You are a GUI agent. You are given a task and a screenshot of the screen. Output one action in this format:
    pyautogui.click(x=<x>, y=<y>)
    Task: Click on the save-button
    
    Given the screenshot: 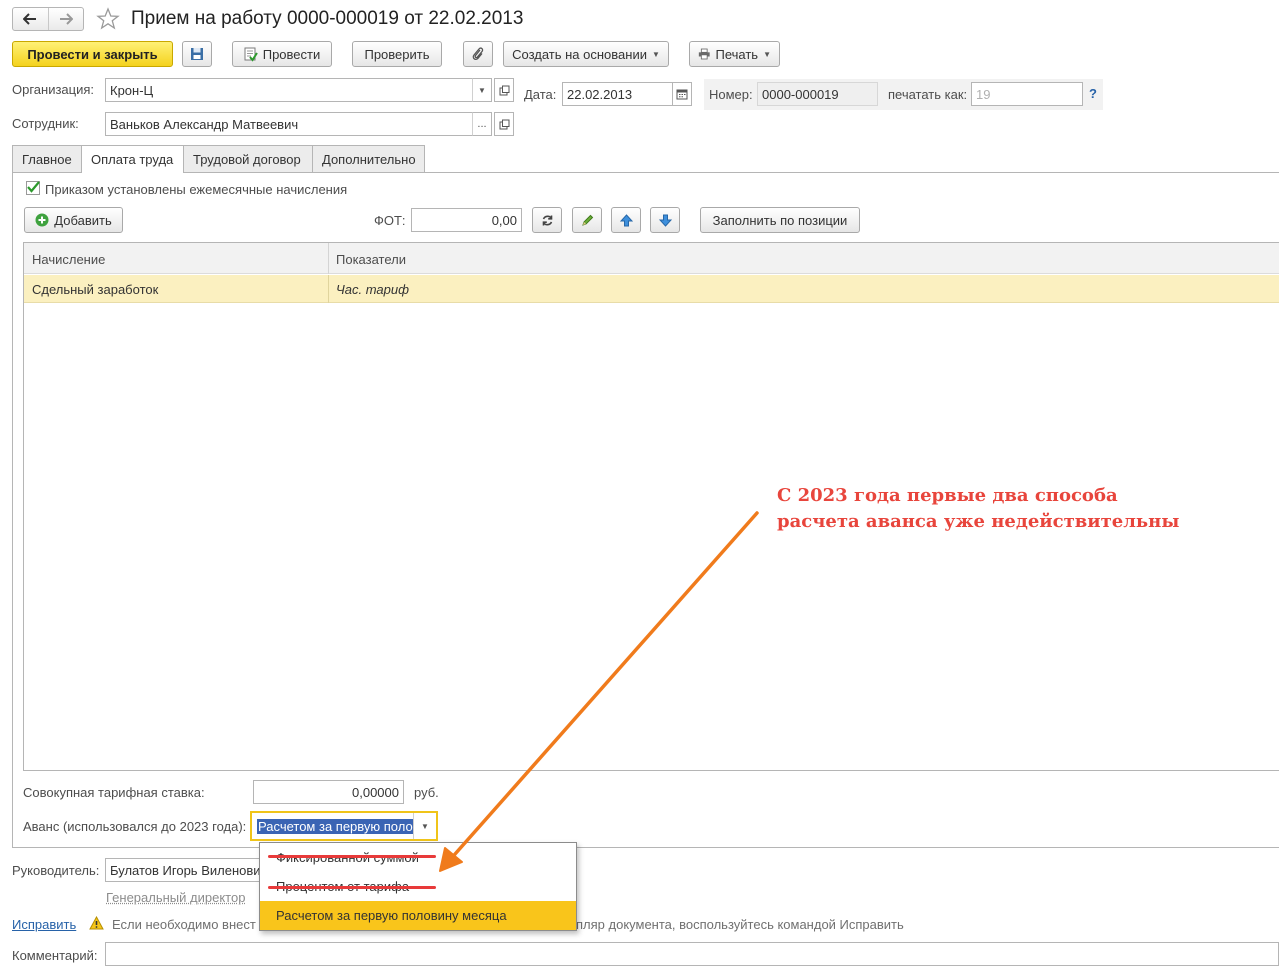 What is the action you would take?
    pyautogui.click(x=197, y=54)
    